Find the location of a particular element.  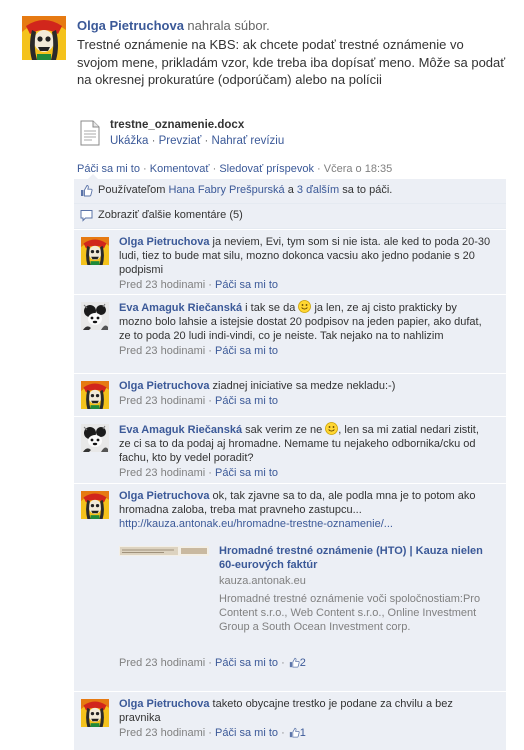

attachment-download-link: Prevziať is located at coordinates (180, 141).